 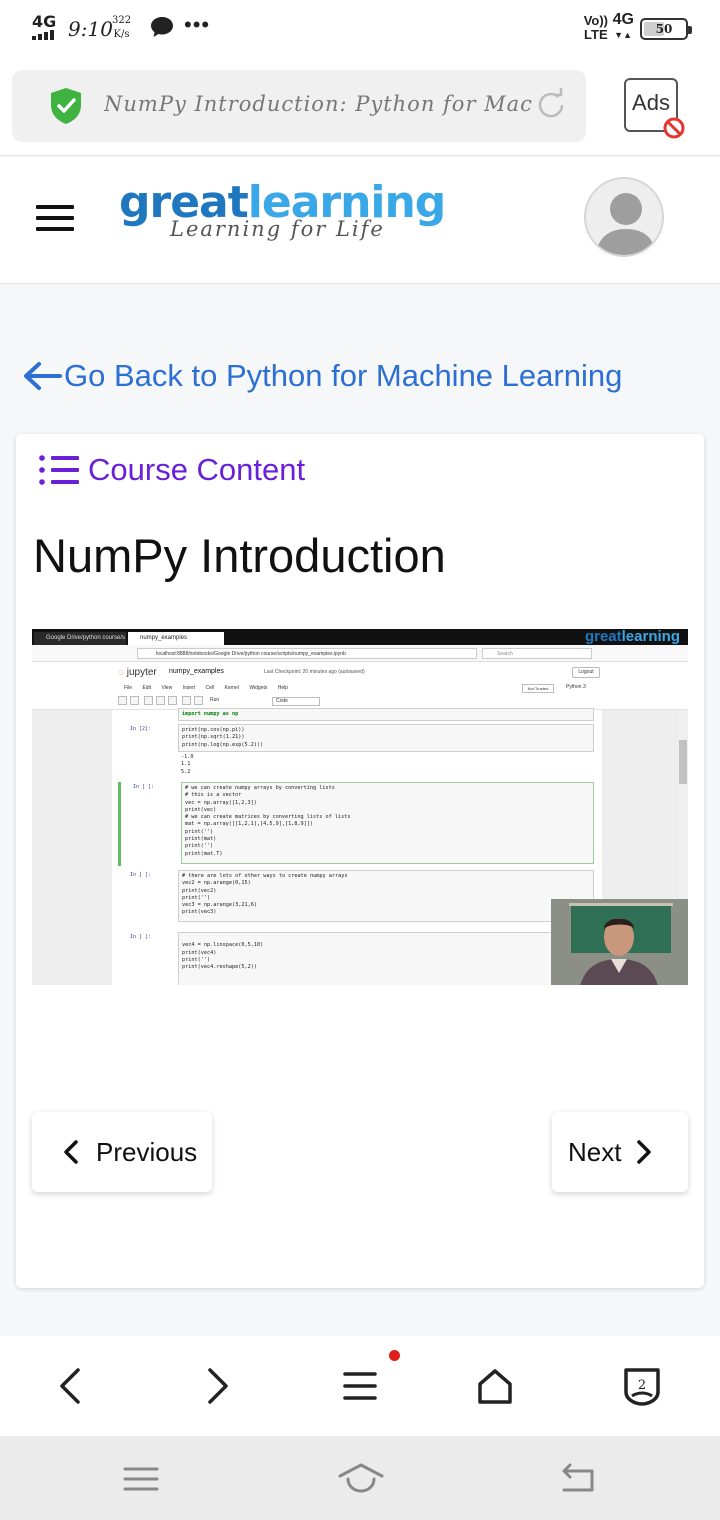 What do you see at coordinates (394, 1355) in the screenshot?
I see `notification-dot` at bounding box center [394, 1355].